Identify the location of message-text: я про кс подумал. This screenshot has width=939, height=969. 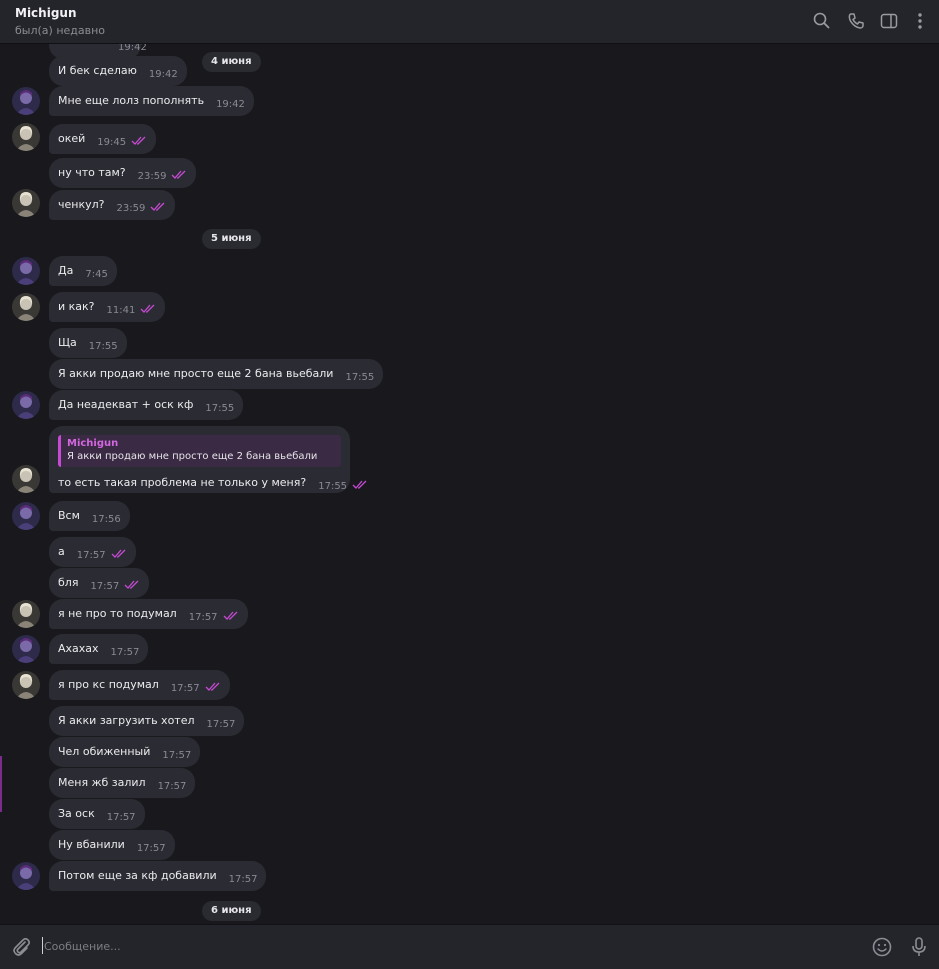
(108, 684).